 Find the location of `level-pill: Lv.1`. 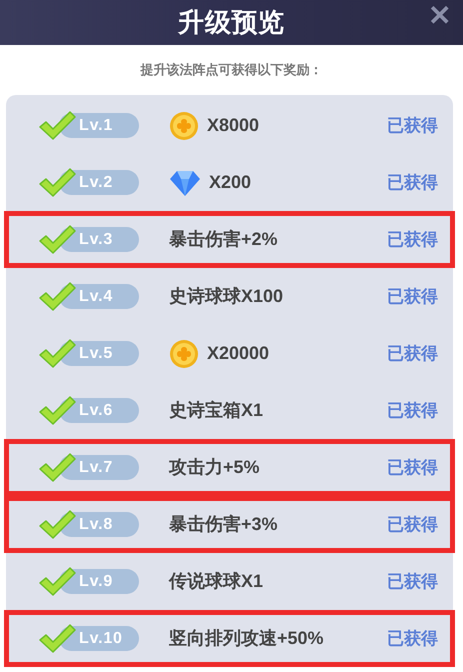

level-pill: Lv.1 is located at coordinates (99, 125).